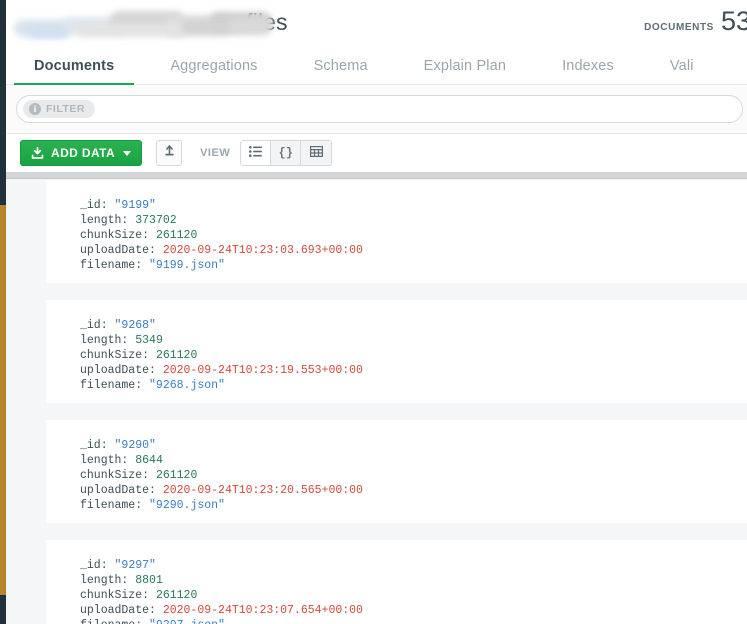 The image size is (747, 624). I want to click on field-value: 5349, so click(149, 340).